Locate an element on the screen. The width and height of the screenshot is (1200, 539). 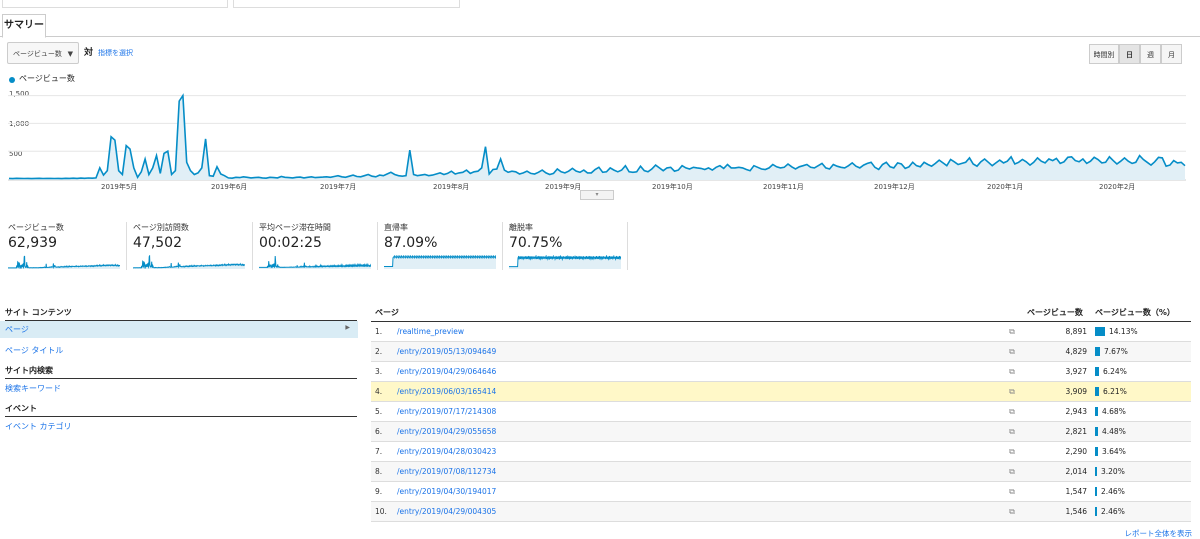
x-tick-label: 2019年6月 is located at coordinates (229, 187).